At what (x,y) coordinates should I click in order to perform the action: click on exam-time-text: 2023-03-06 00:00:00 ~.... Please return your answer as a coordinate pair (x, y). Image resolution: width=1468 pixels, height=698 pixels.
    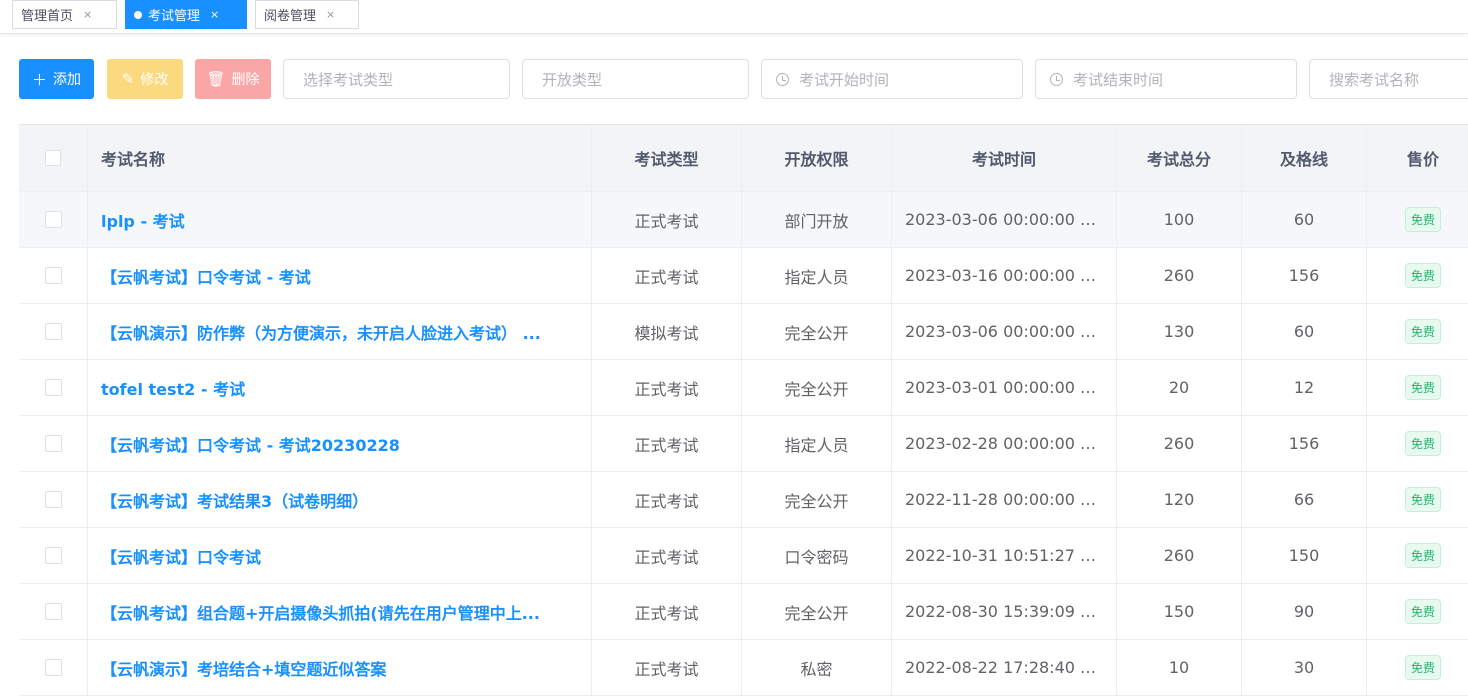
    Looking at the image, I should click on (1004, 219).